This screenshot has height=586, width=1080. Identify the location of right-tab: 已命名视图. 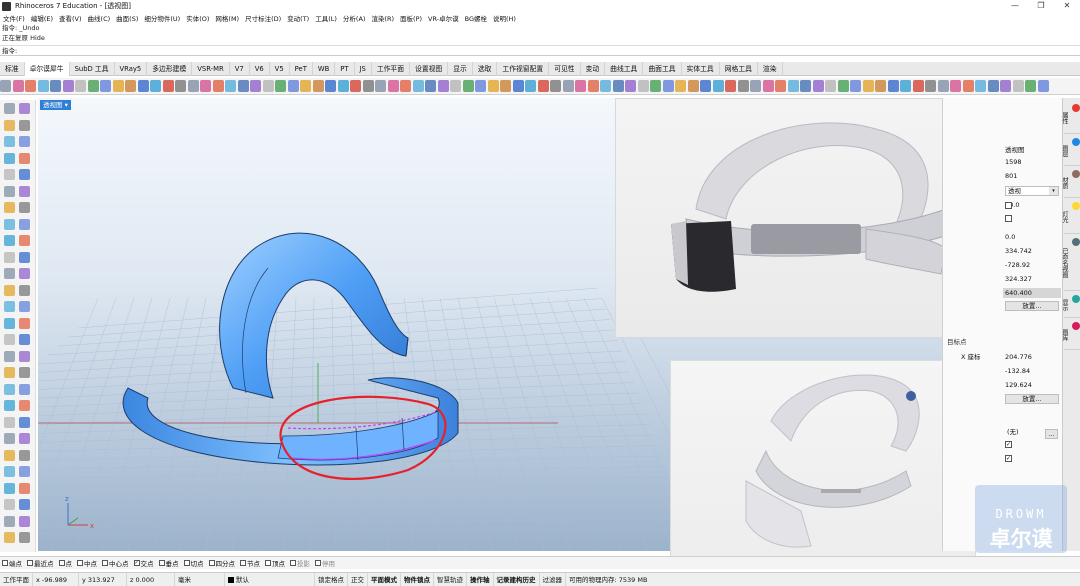
(1070, 263).